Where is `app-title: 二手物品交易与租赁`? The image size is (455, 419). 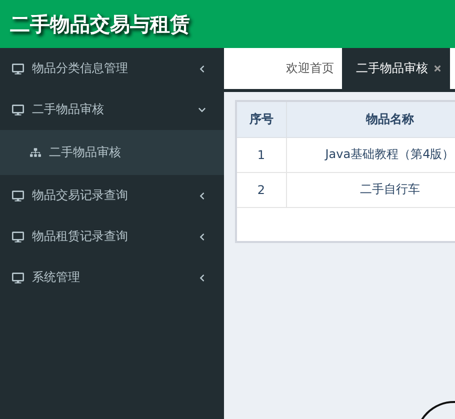
app-title: 二手物品交易与租赁 is located at coordinates (100, 24).